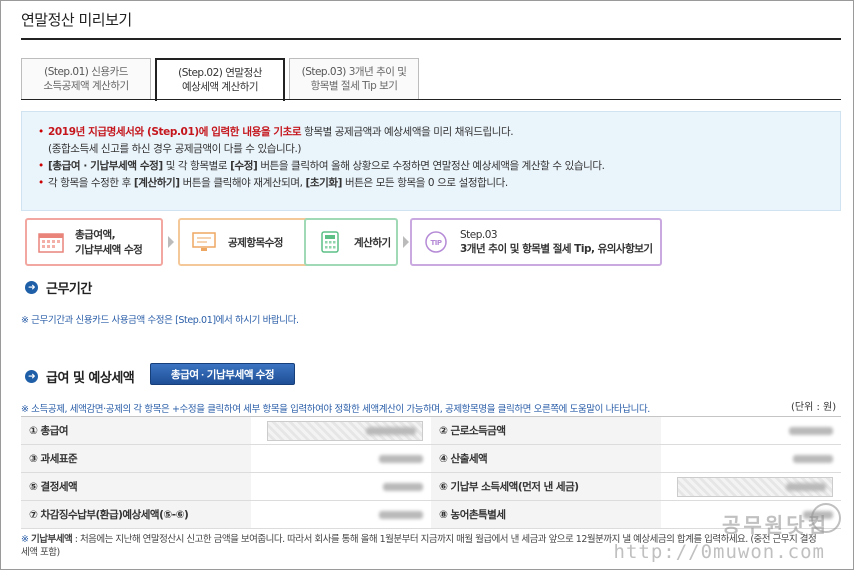 The height and width of the screenshot is (570, 854). Describe the element at coordinates (175, 149) in the screenshot. I see `info-line-1-sub: (종합소득세 신고를 하신 경우 공제금액이 다를 수 있습니다.)` at that location.